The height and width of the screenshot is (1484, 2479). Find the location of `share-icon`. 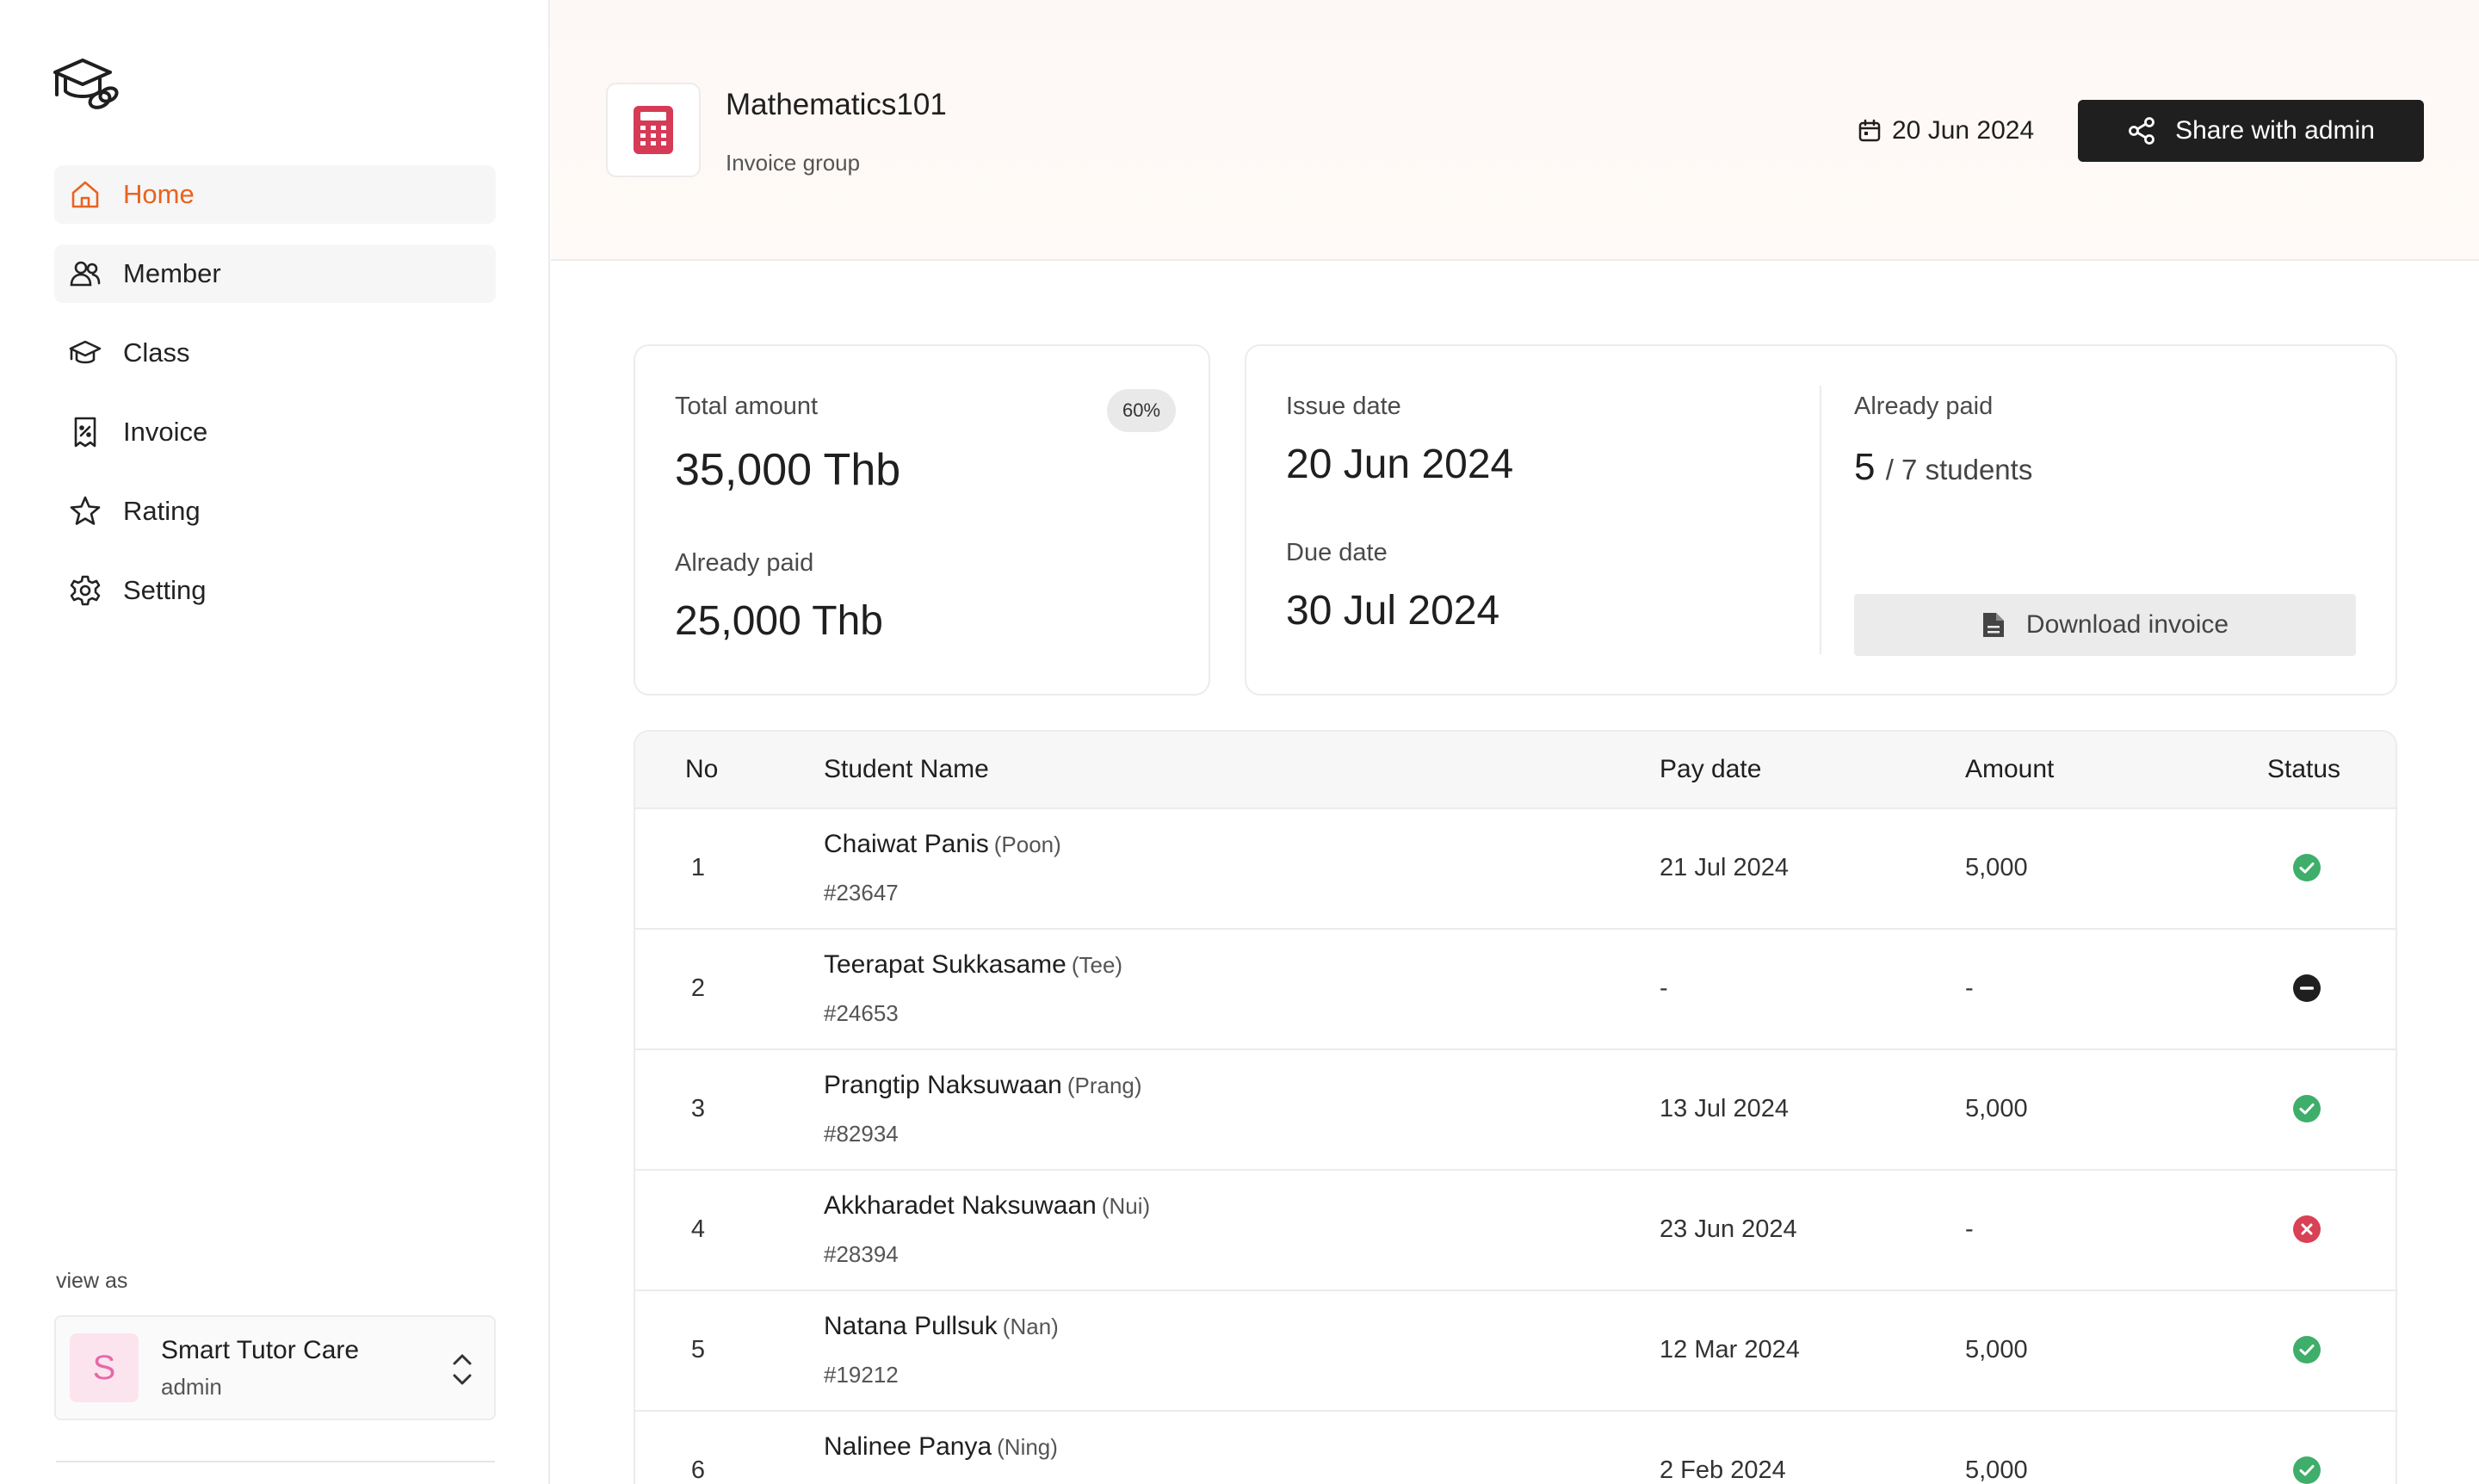

share-icon is located at coordinates (2141, 131).